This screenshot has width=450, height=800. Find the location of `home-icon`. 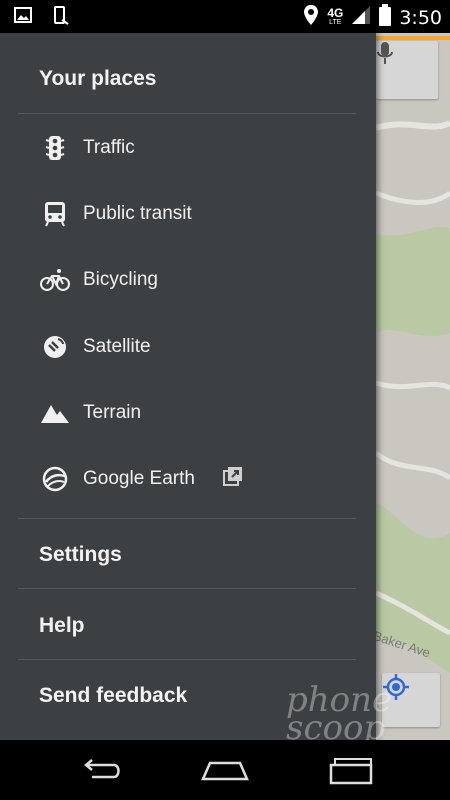

home-icon is located at coordinates (225, 771).